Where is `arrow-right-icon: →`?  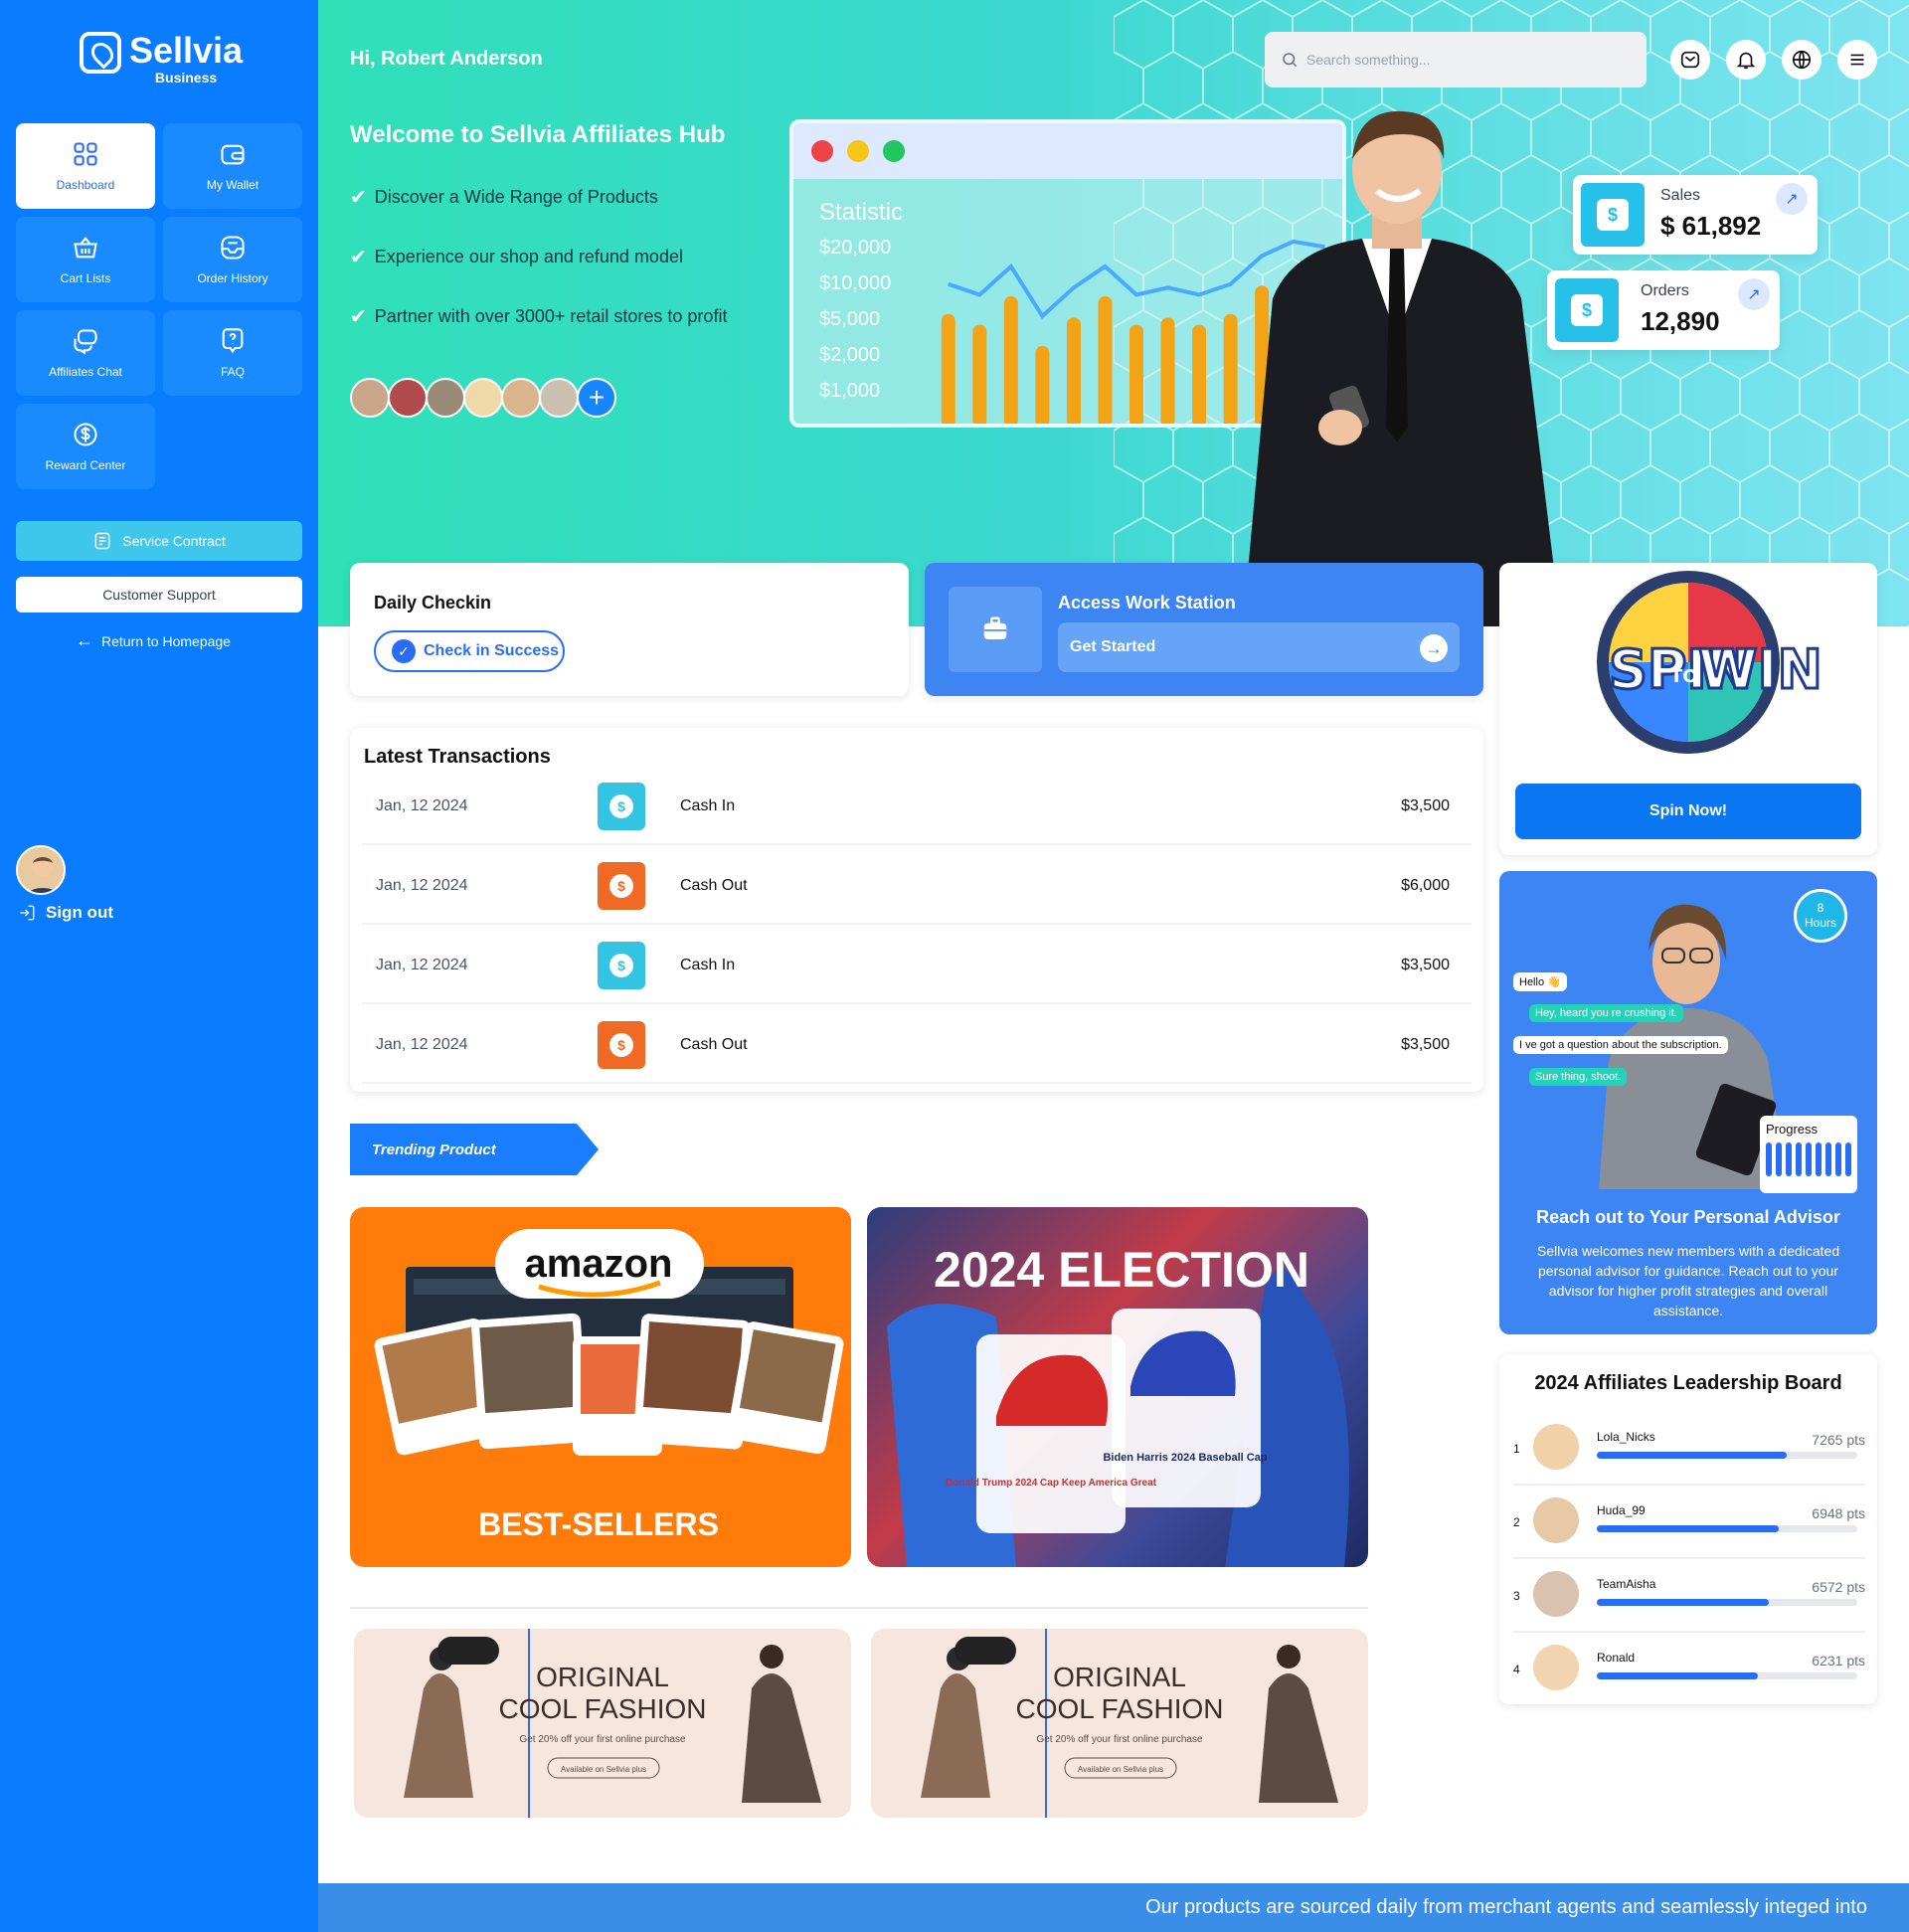 arrow-right-icon: → is located at coordinates (1434, 648).